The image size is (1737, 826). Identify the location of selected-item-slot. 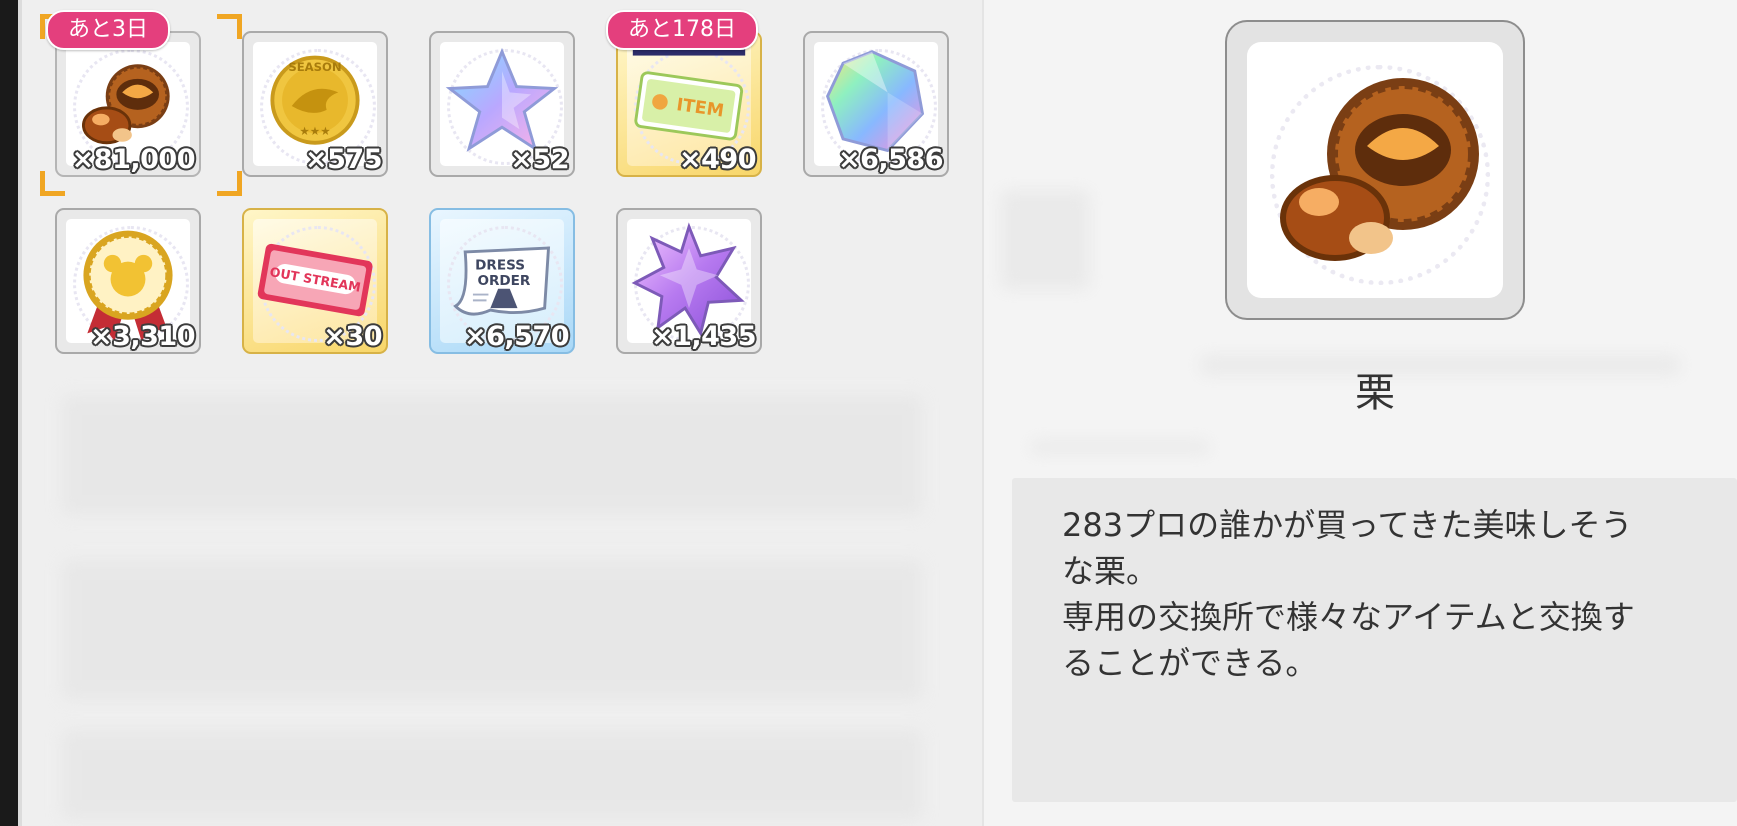
(1375, 170).